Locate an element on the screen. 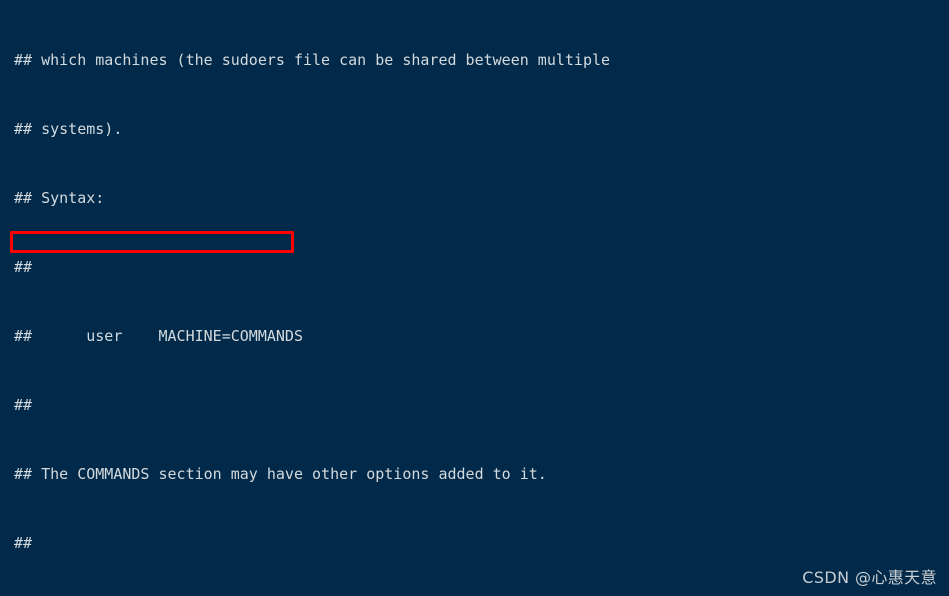 This screenshot has width=949, height=596. watermark-label: CSDN @心惠天意 is located at coordinates (869, 577).